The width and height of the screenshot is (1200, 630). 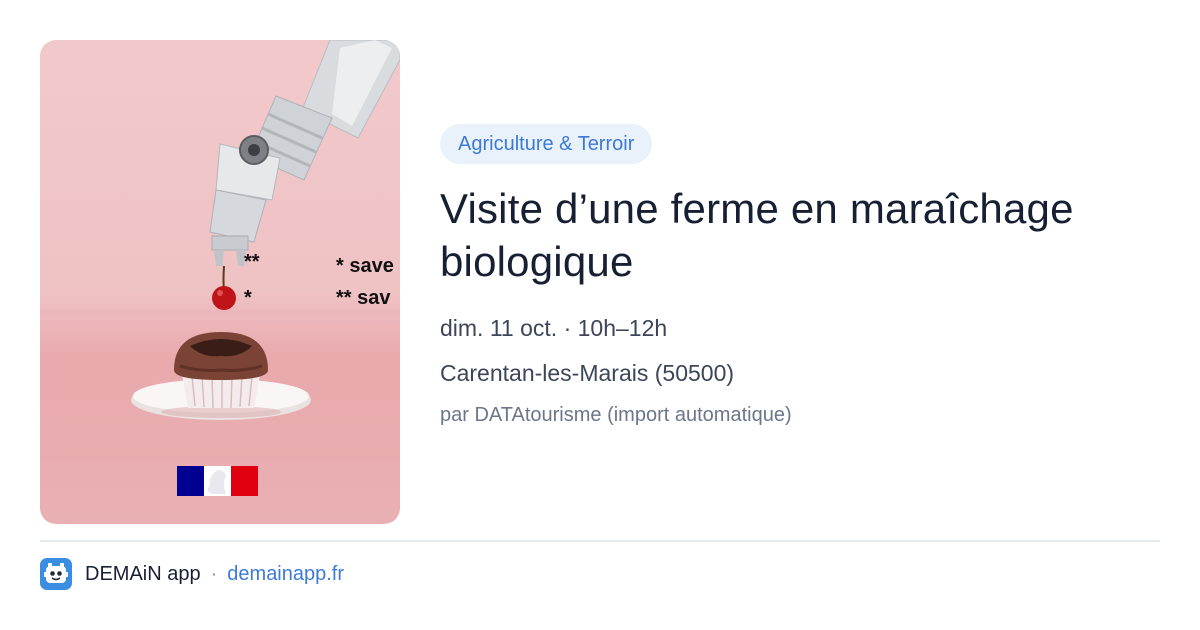 What do you see at coordinates (600, 541) in the screenshot?
I see `footer-divider` at bounding box center [600, 541].